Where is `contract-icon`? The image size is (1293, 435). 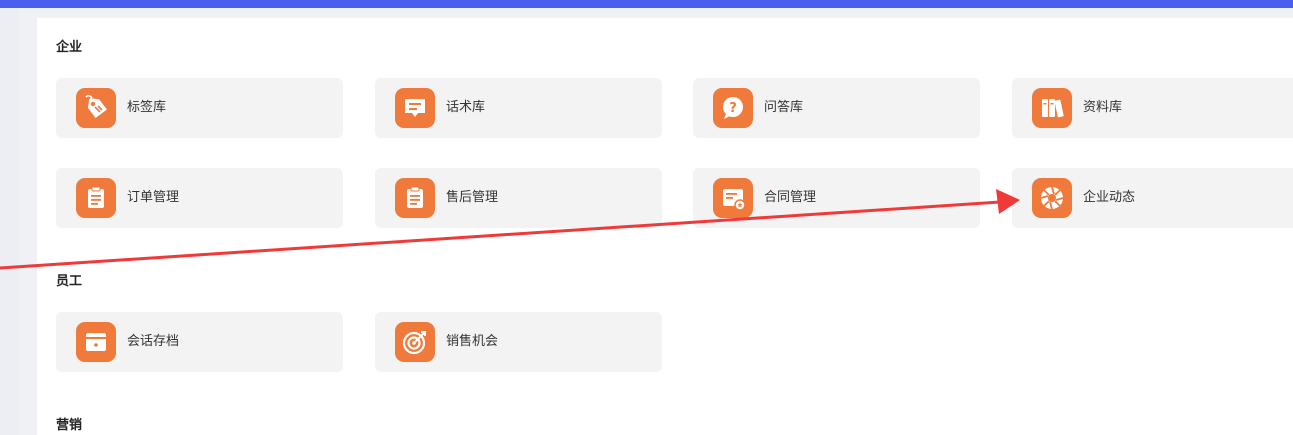 contract-icon is located at coordinates (733, 198).